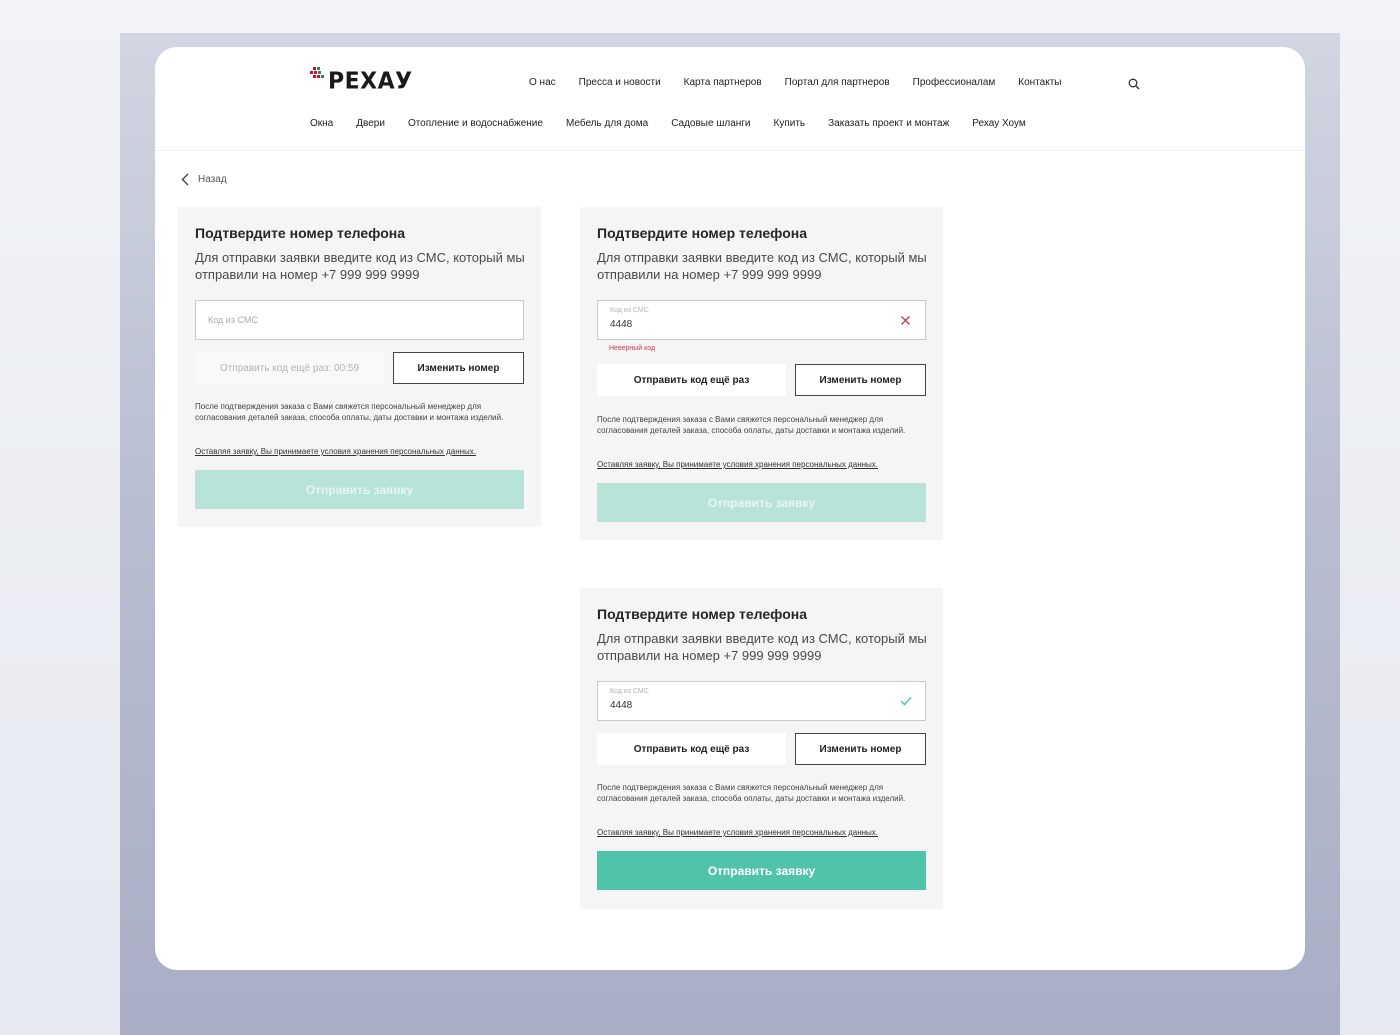 This screenshot has width=1400, height=1035. Describe the element at coordinates (905, 320) in the screenshot. I see `close-icon` at that location.